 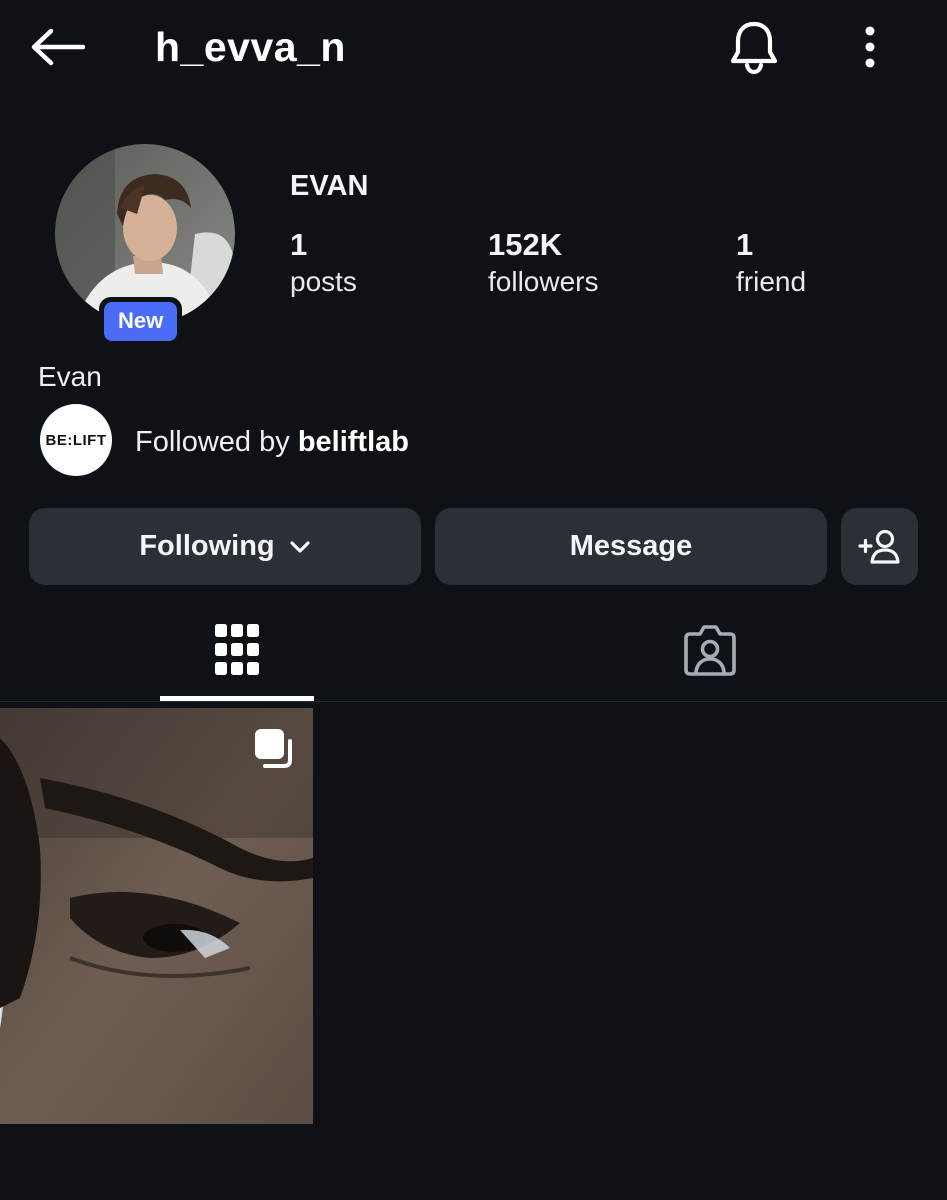 What do you see at coordinates (250, 47) in the screenshot?
I see `profile-username: h_evva_n` at bounding box center [250, 47].